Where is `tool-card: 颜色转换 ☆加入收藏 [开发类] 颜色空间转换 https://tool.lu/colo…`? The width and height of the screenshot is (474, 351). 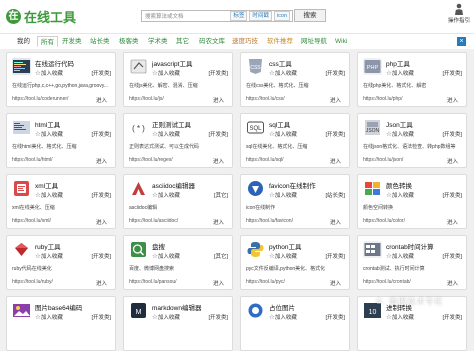
tool-card: 颜色转换 ☆加入收藏 [开发类] 颜色空间转换 https://tool.lu/colo… is located at coordinates (412, 201).